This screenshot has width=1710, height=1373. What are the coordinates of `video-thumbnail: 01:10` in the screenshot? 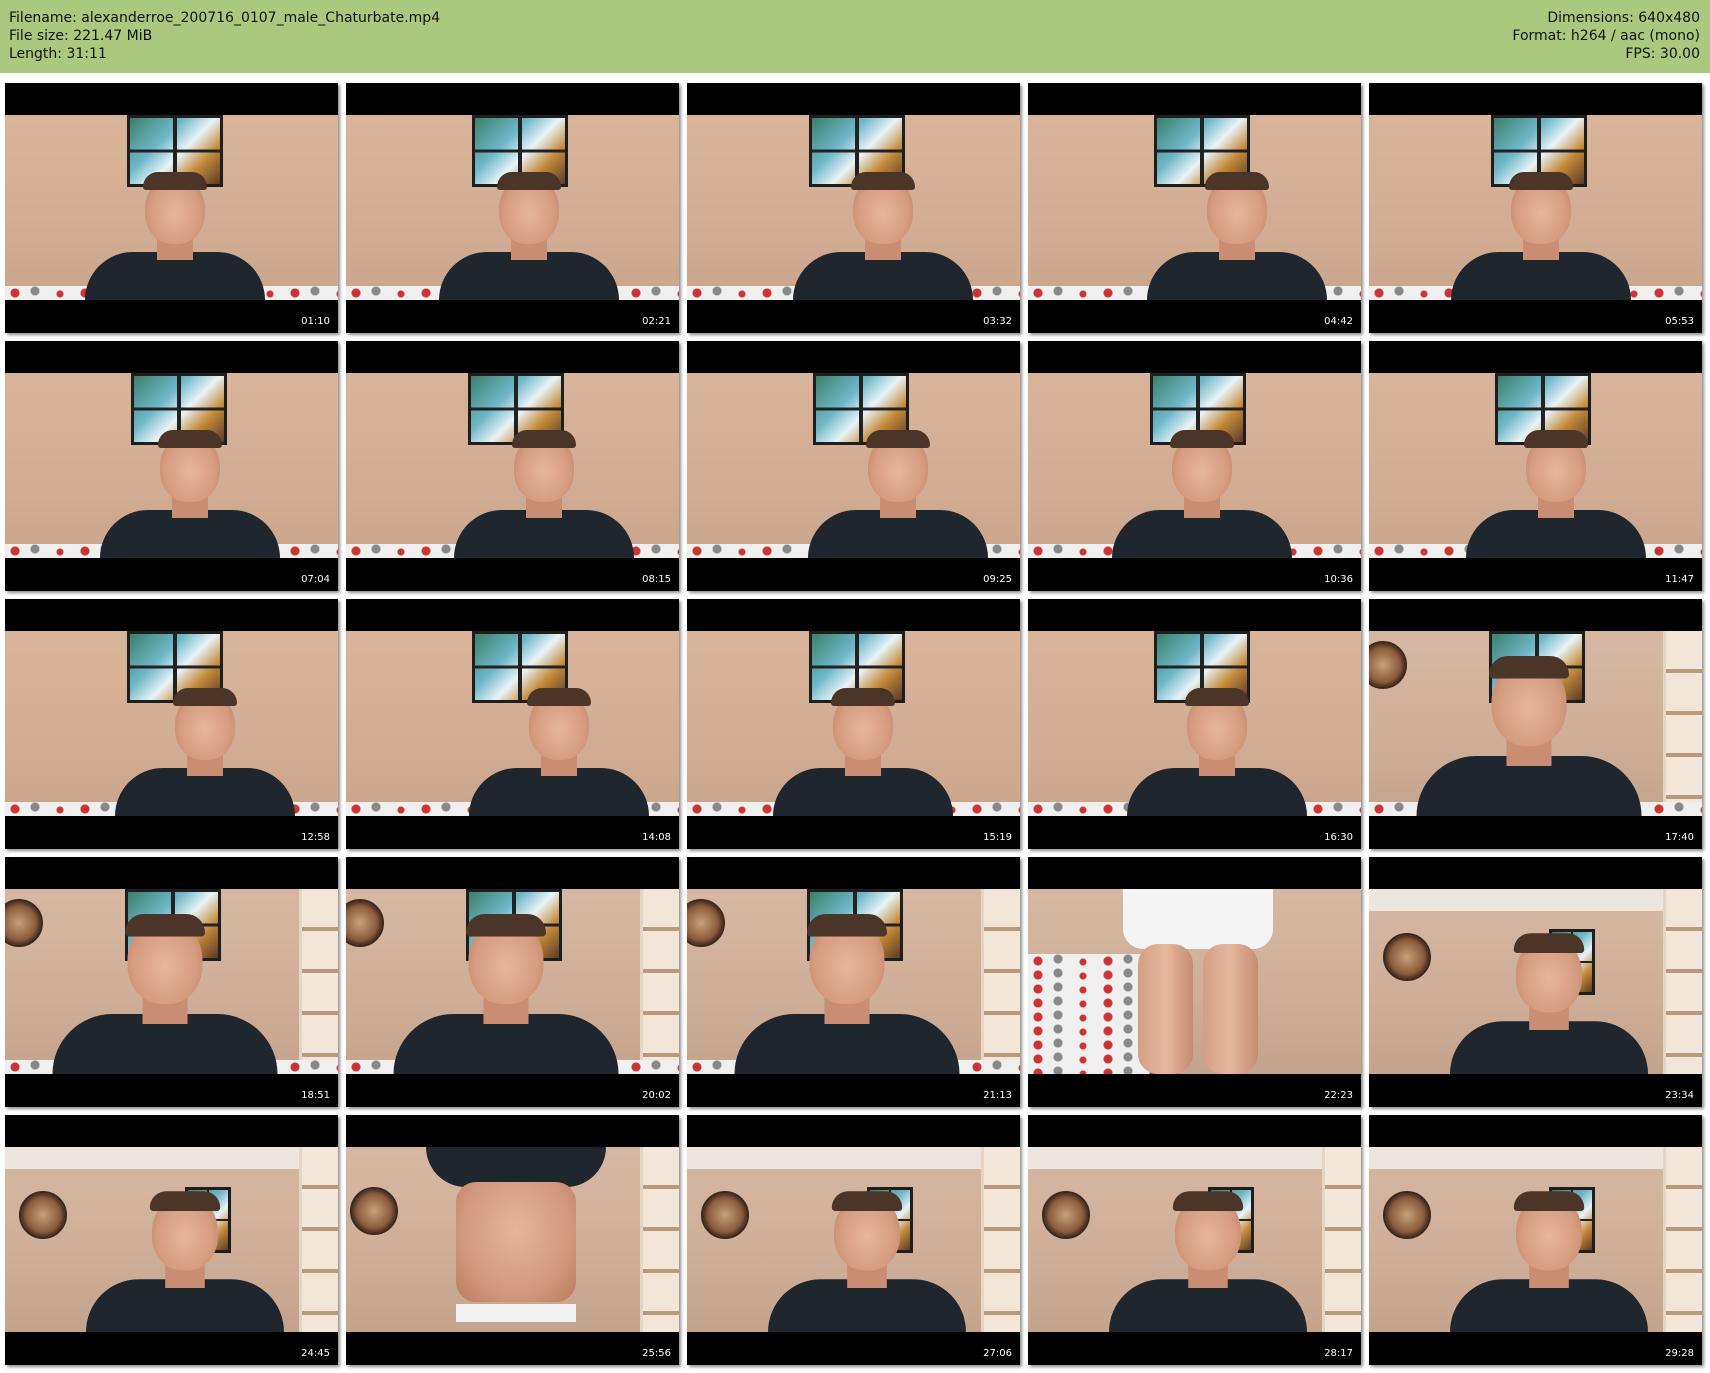 It's located at (171, 208).